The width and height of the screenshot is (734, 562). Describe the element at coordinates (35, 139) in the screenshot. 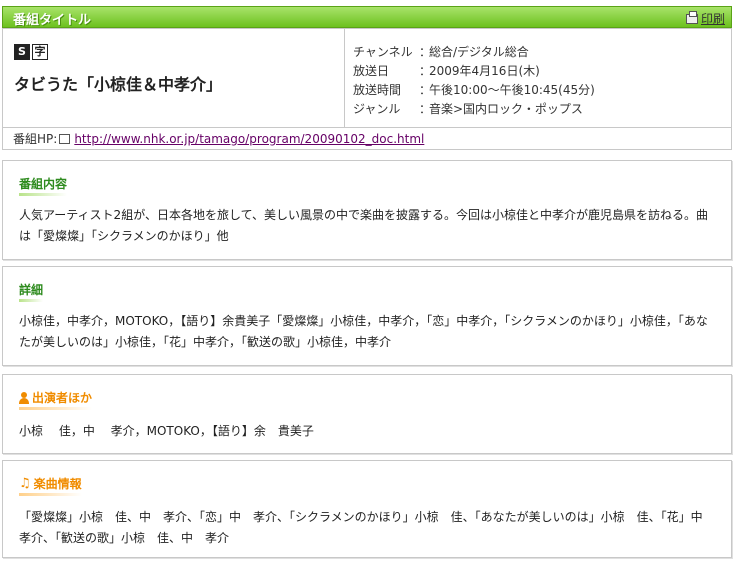

I see `hp-label: 番組HP:` at that location.